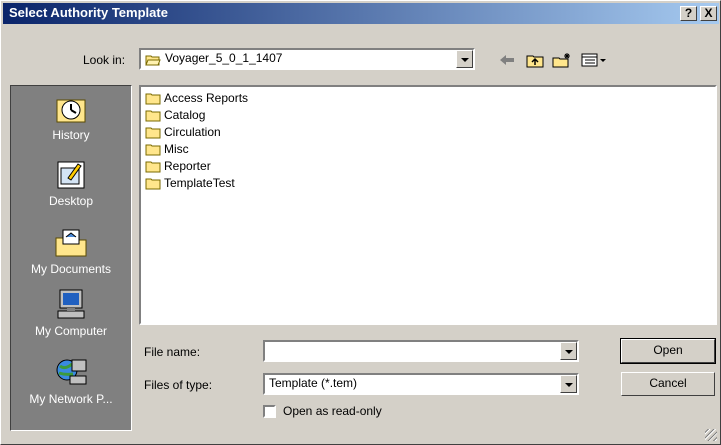  I want to click on my-documents-icon, so click(71, 243).